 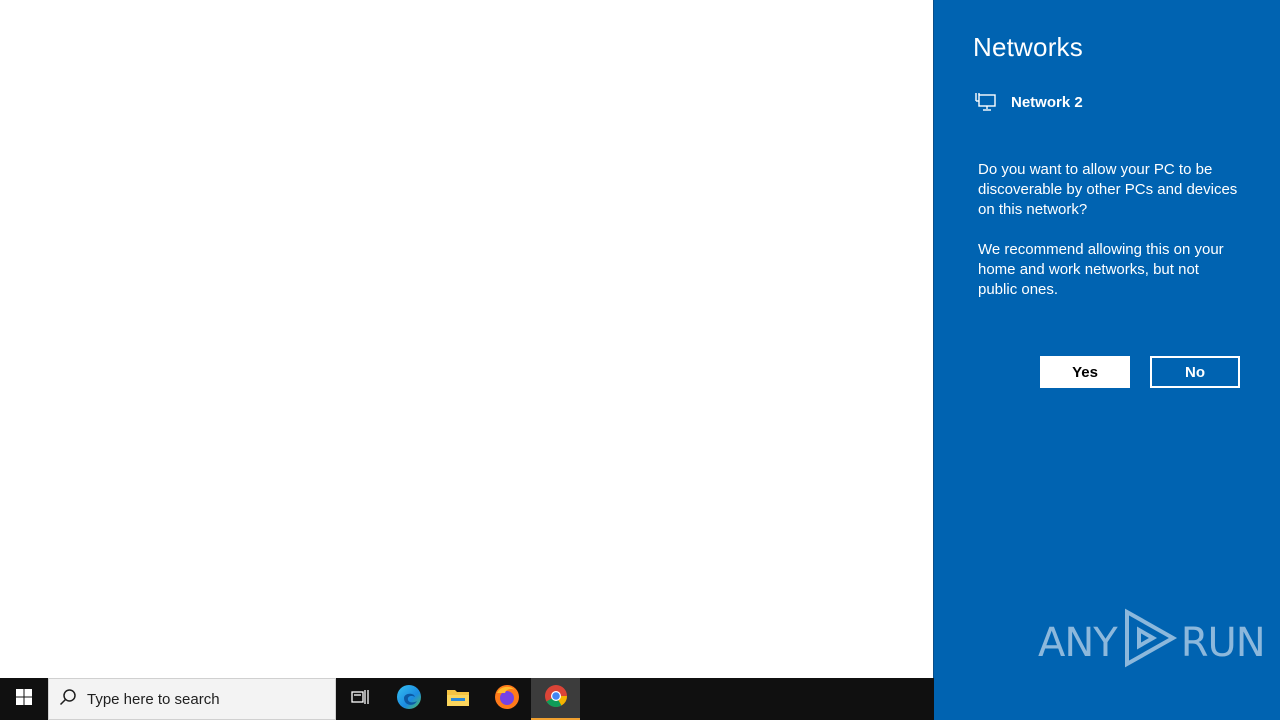 I want to click on watermark-text-right: RUN, so click(x=1223, y=643).